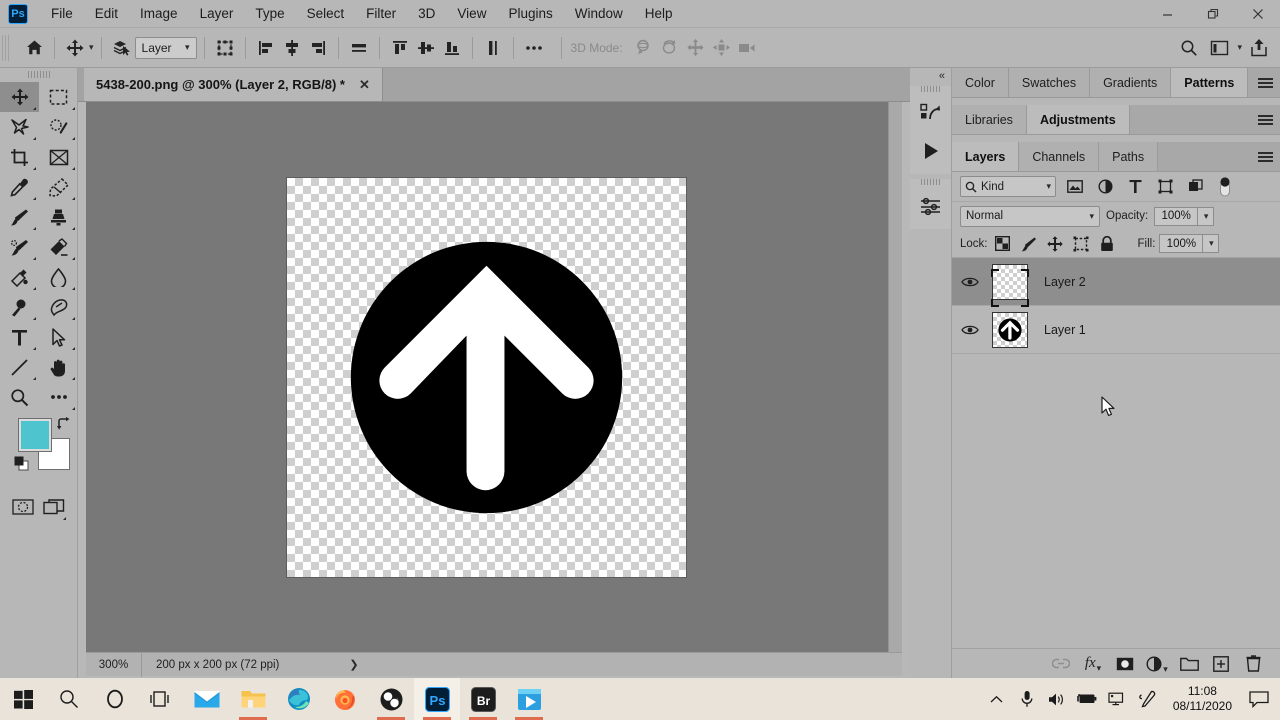 This screenshot has width=1280, height=720. What do you see at coordinates (269, 14) in the screenshot?
I see `menu-type: Type` at bounding box center [269, 14].